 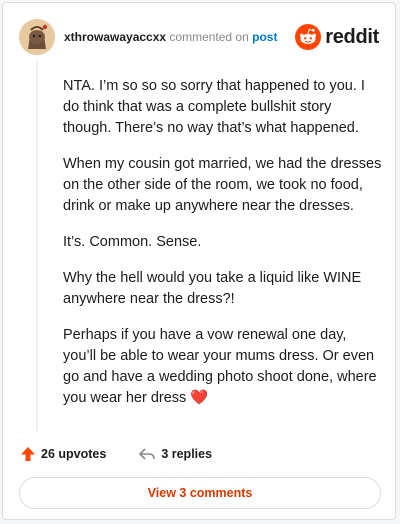 I want to click on reddit-snoo-icon, so click(x=308, y=37).